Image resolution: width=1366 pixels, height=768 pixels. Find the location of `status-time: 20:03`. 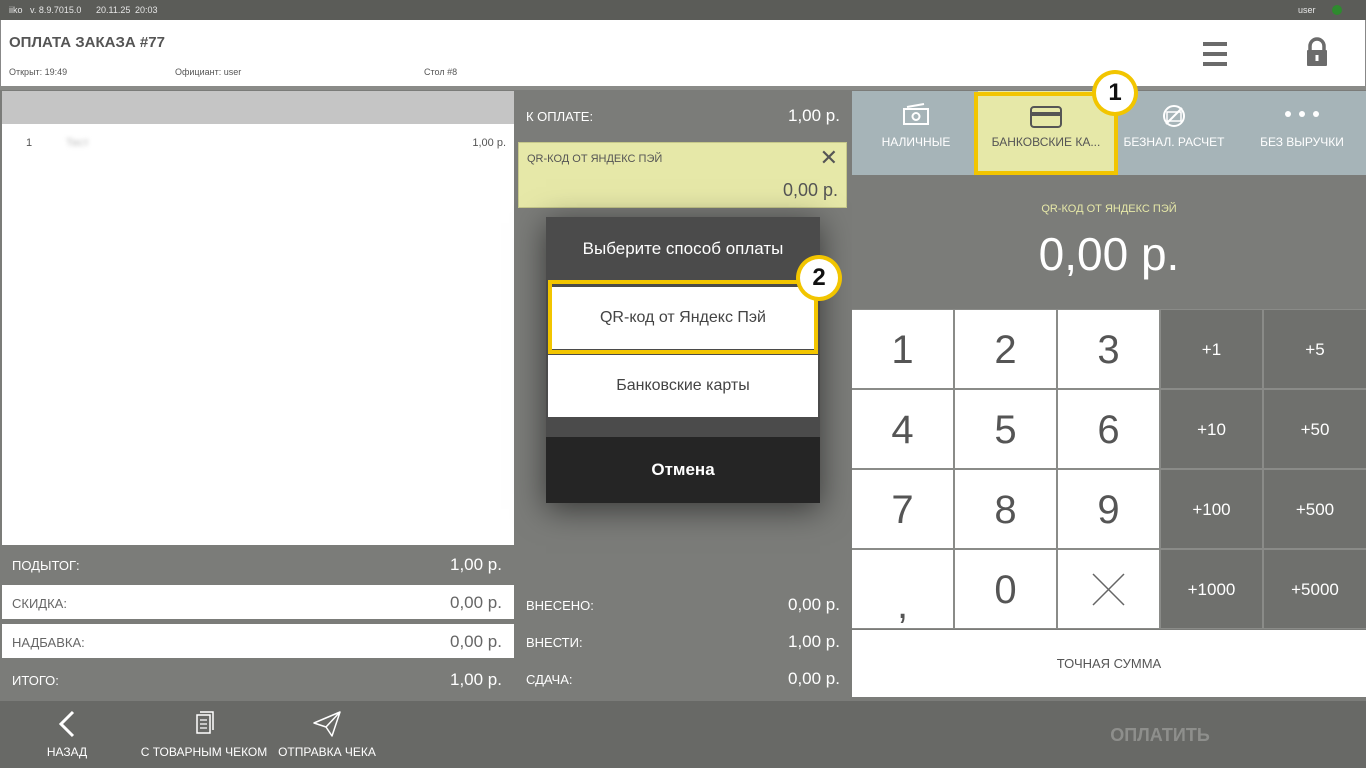

status-time: 20:03 is located at coordinates (146, 10).